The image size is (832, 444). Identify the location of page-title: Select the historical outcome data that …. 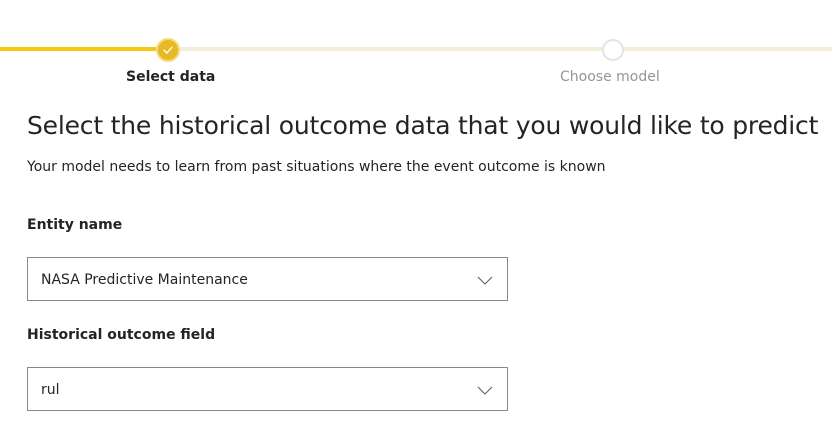
(423, 125).